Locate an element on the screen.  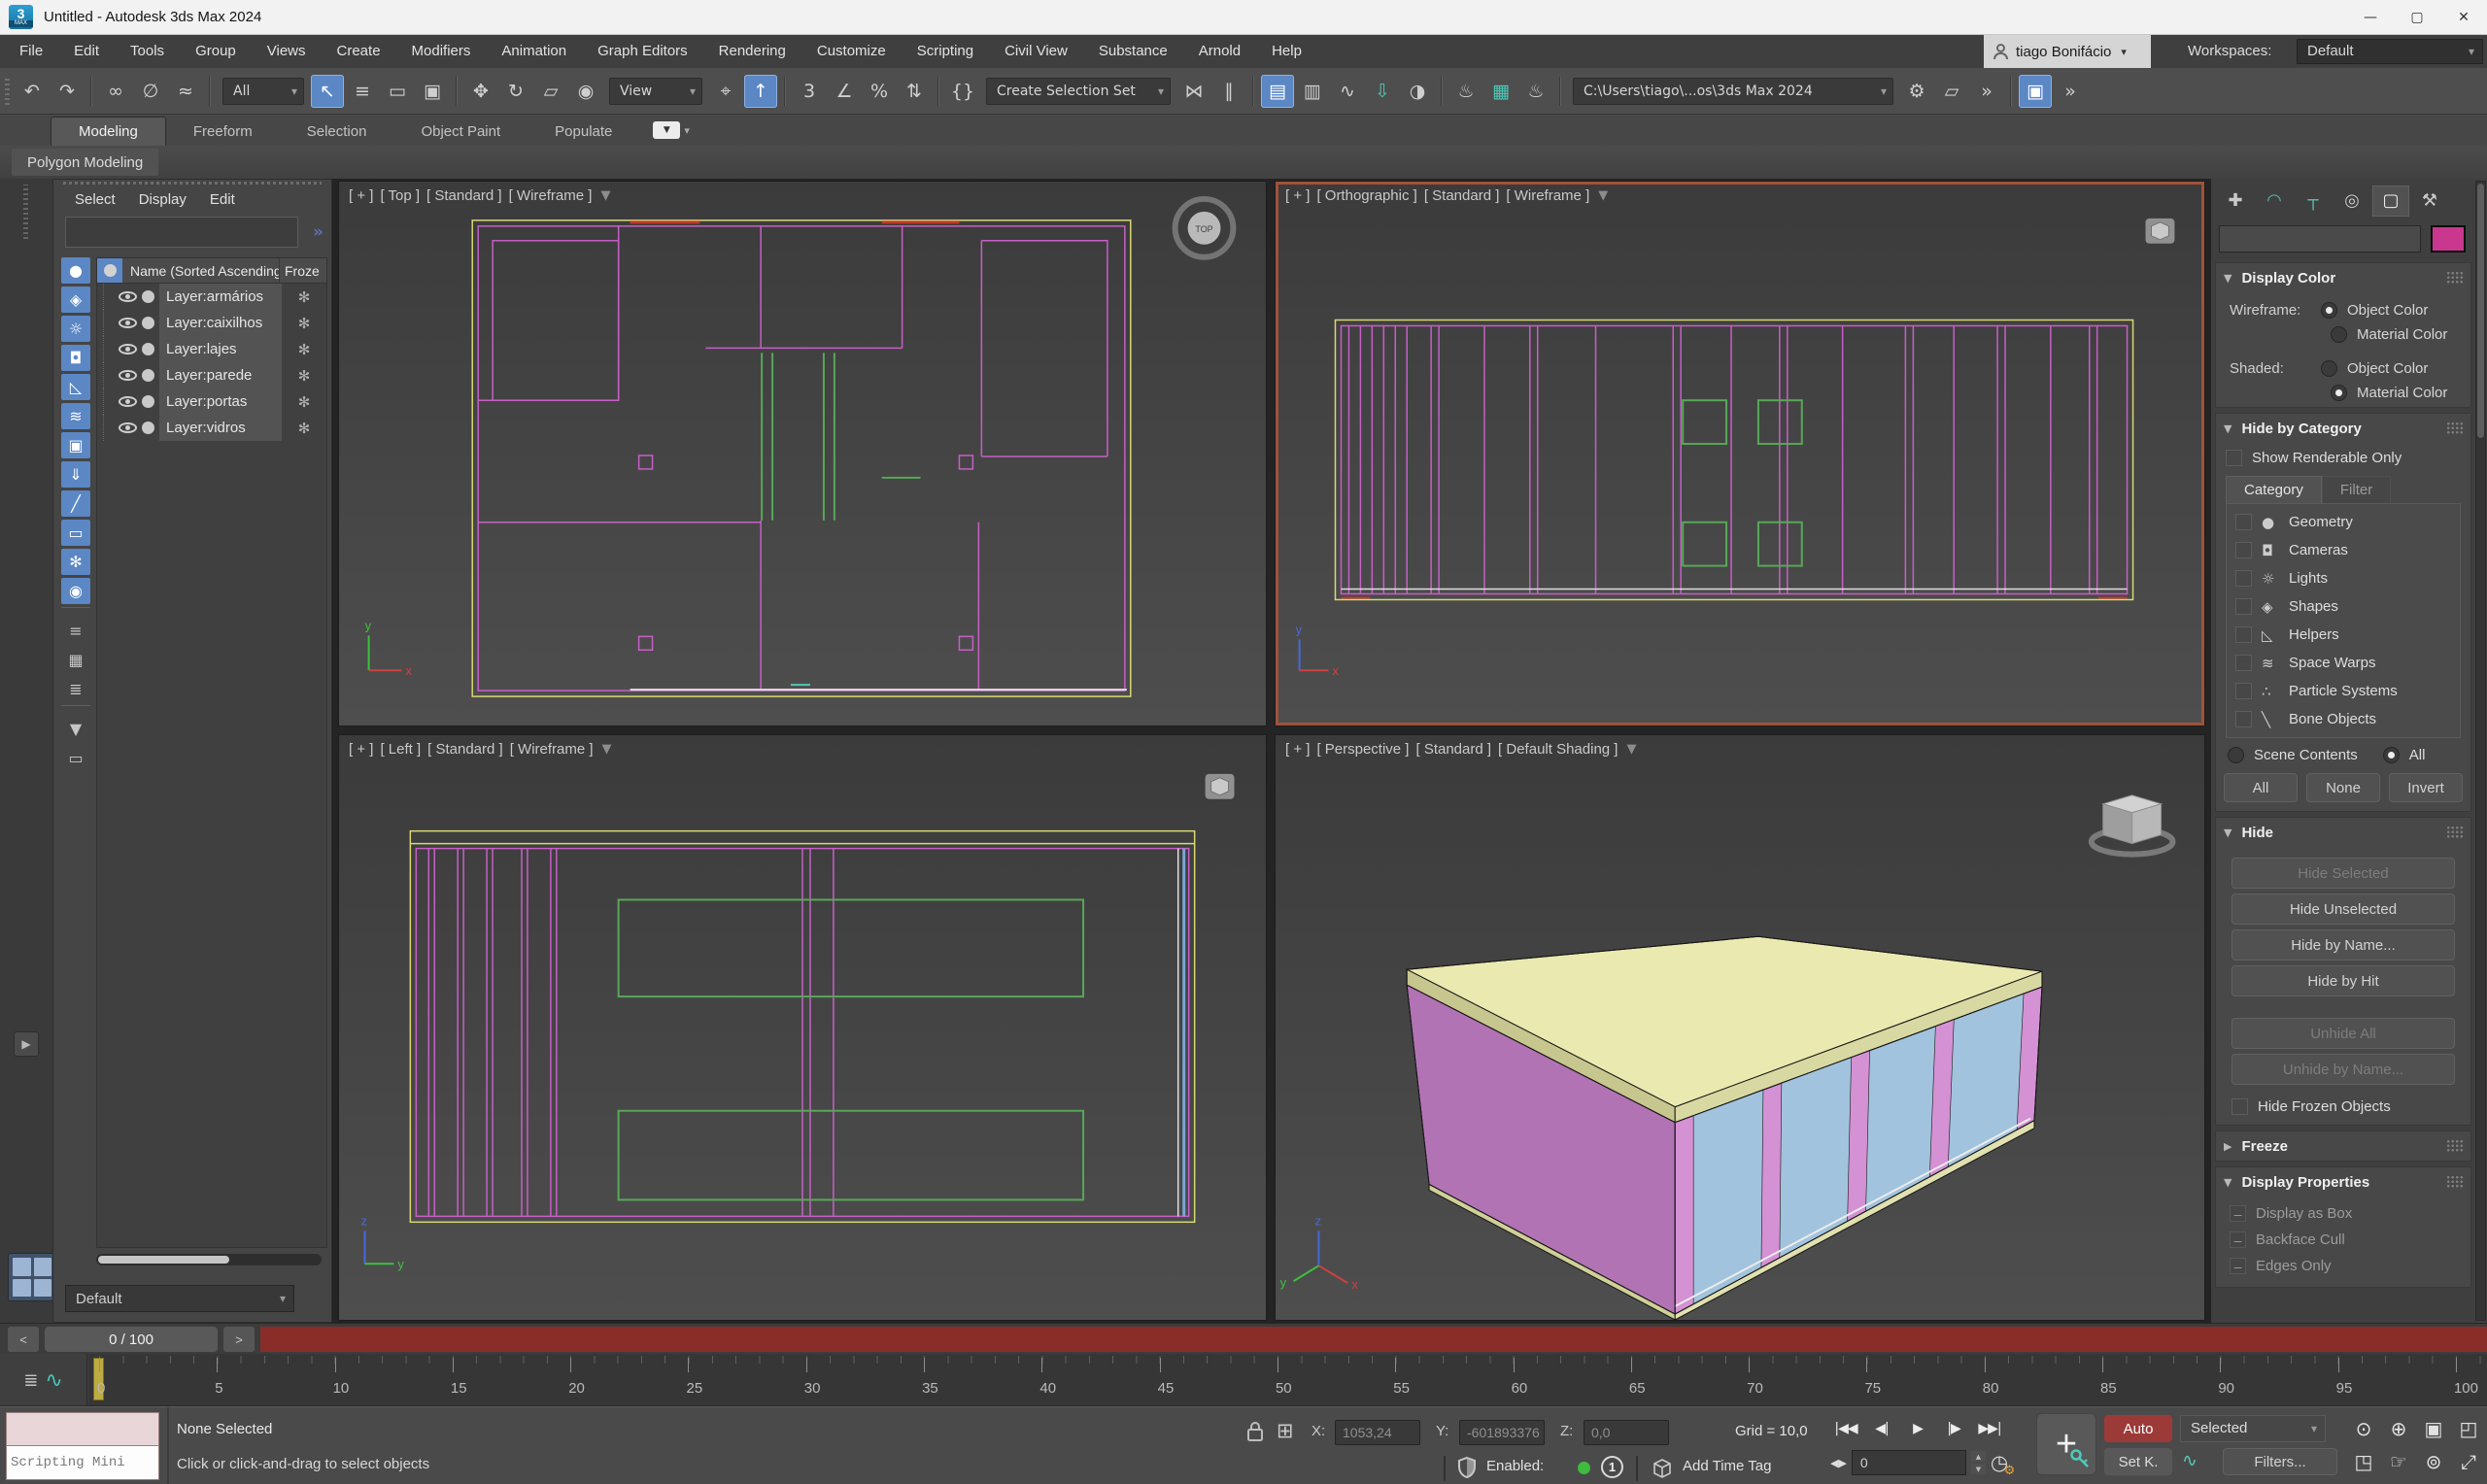
scene-explorer-menu-item: Select is located at coordinates (95, 199).